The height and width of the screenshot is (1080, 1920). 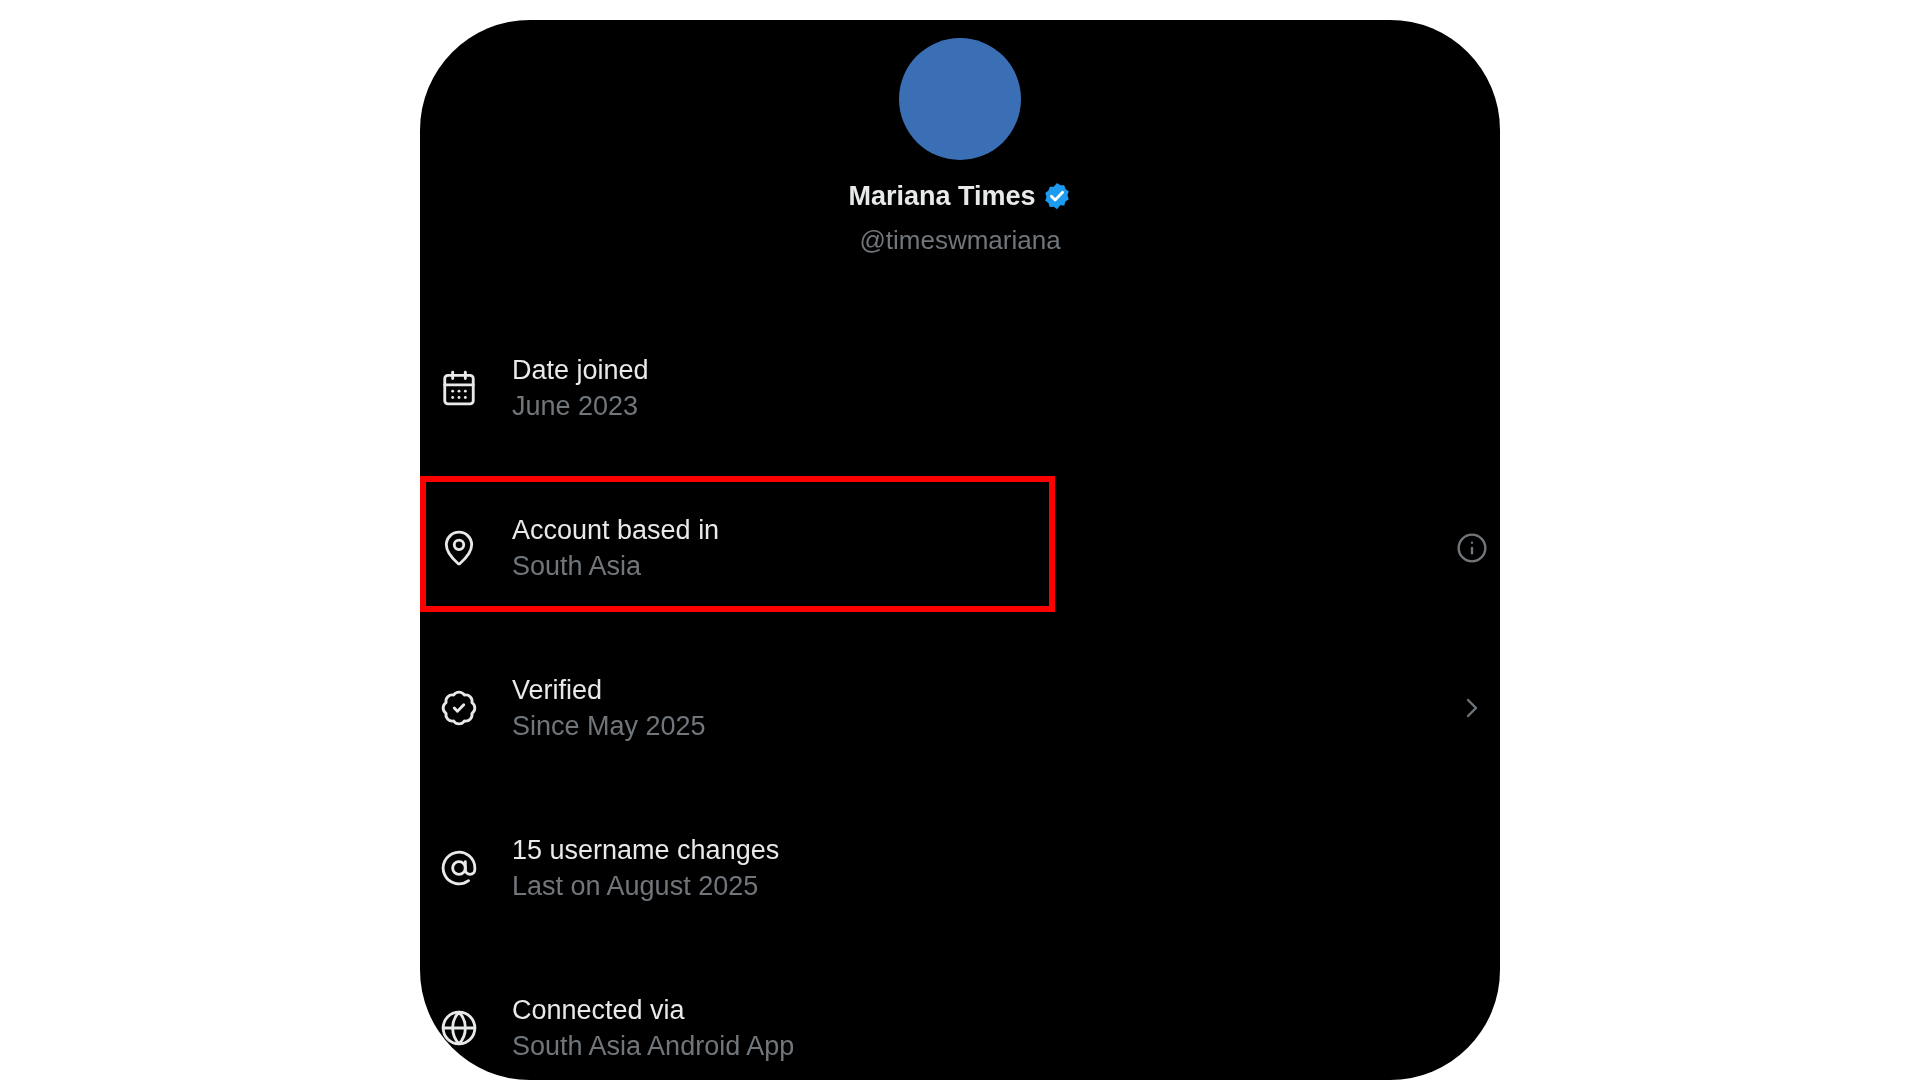 What do you see at coordinates (558, 690) in the screenshot?
I see `row-title: Verified` at bounding box center [558, 690].